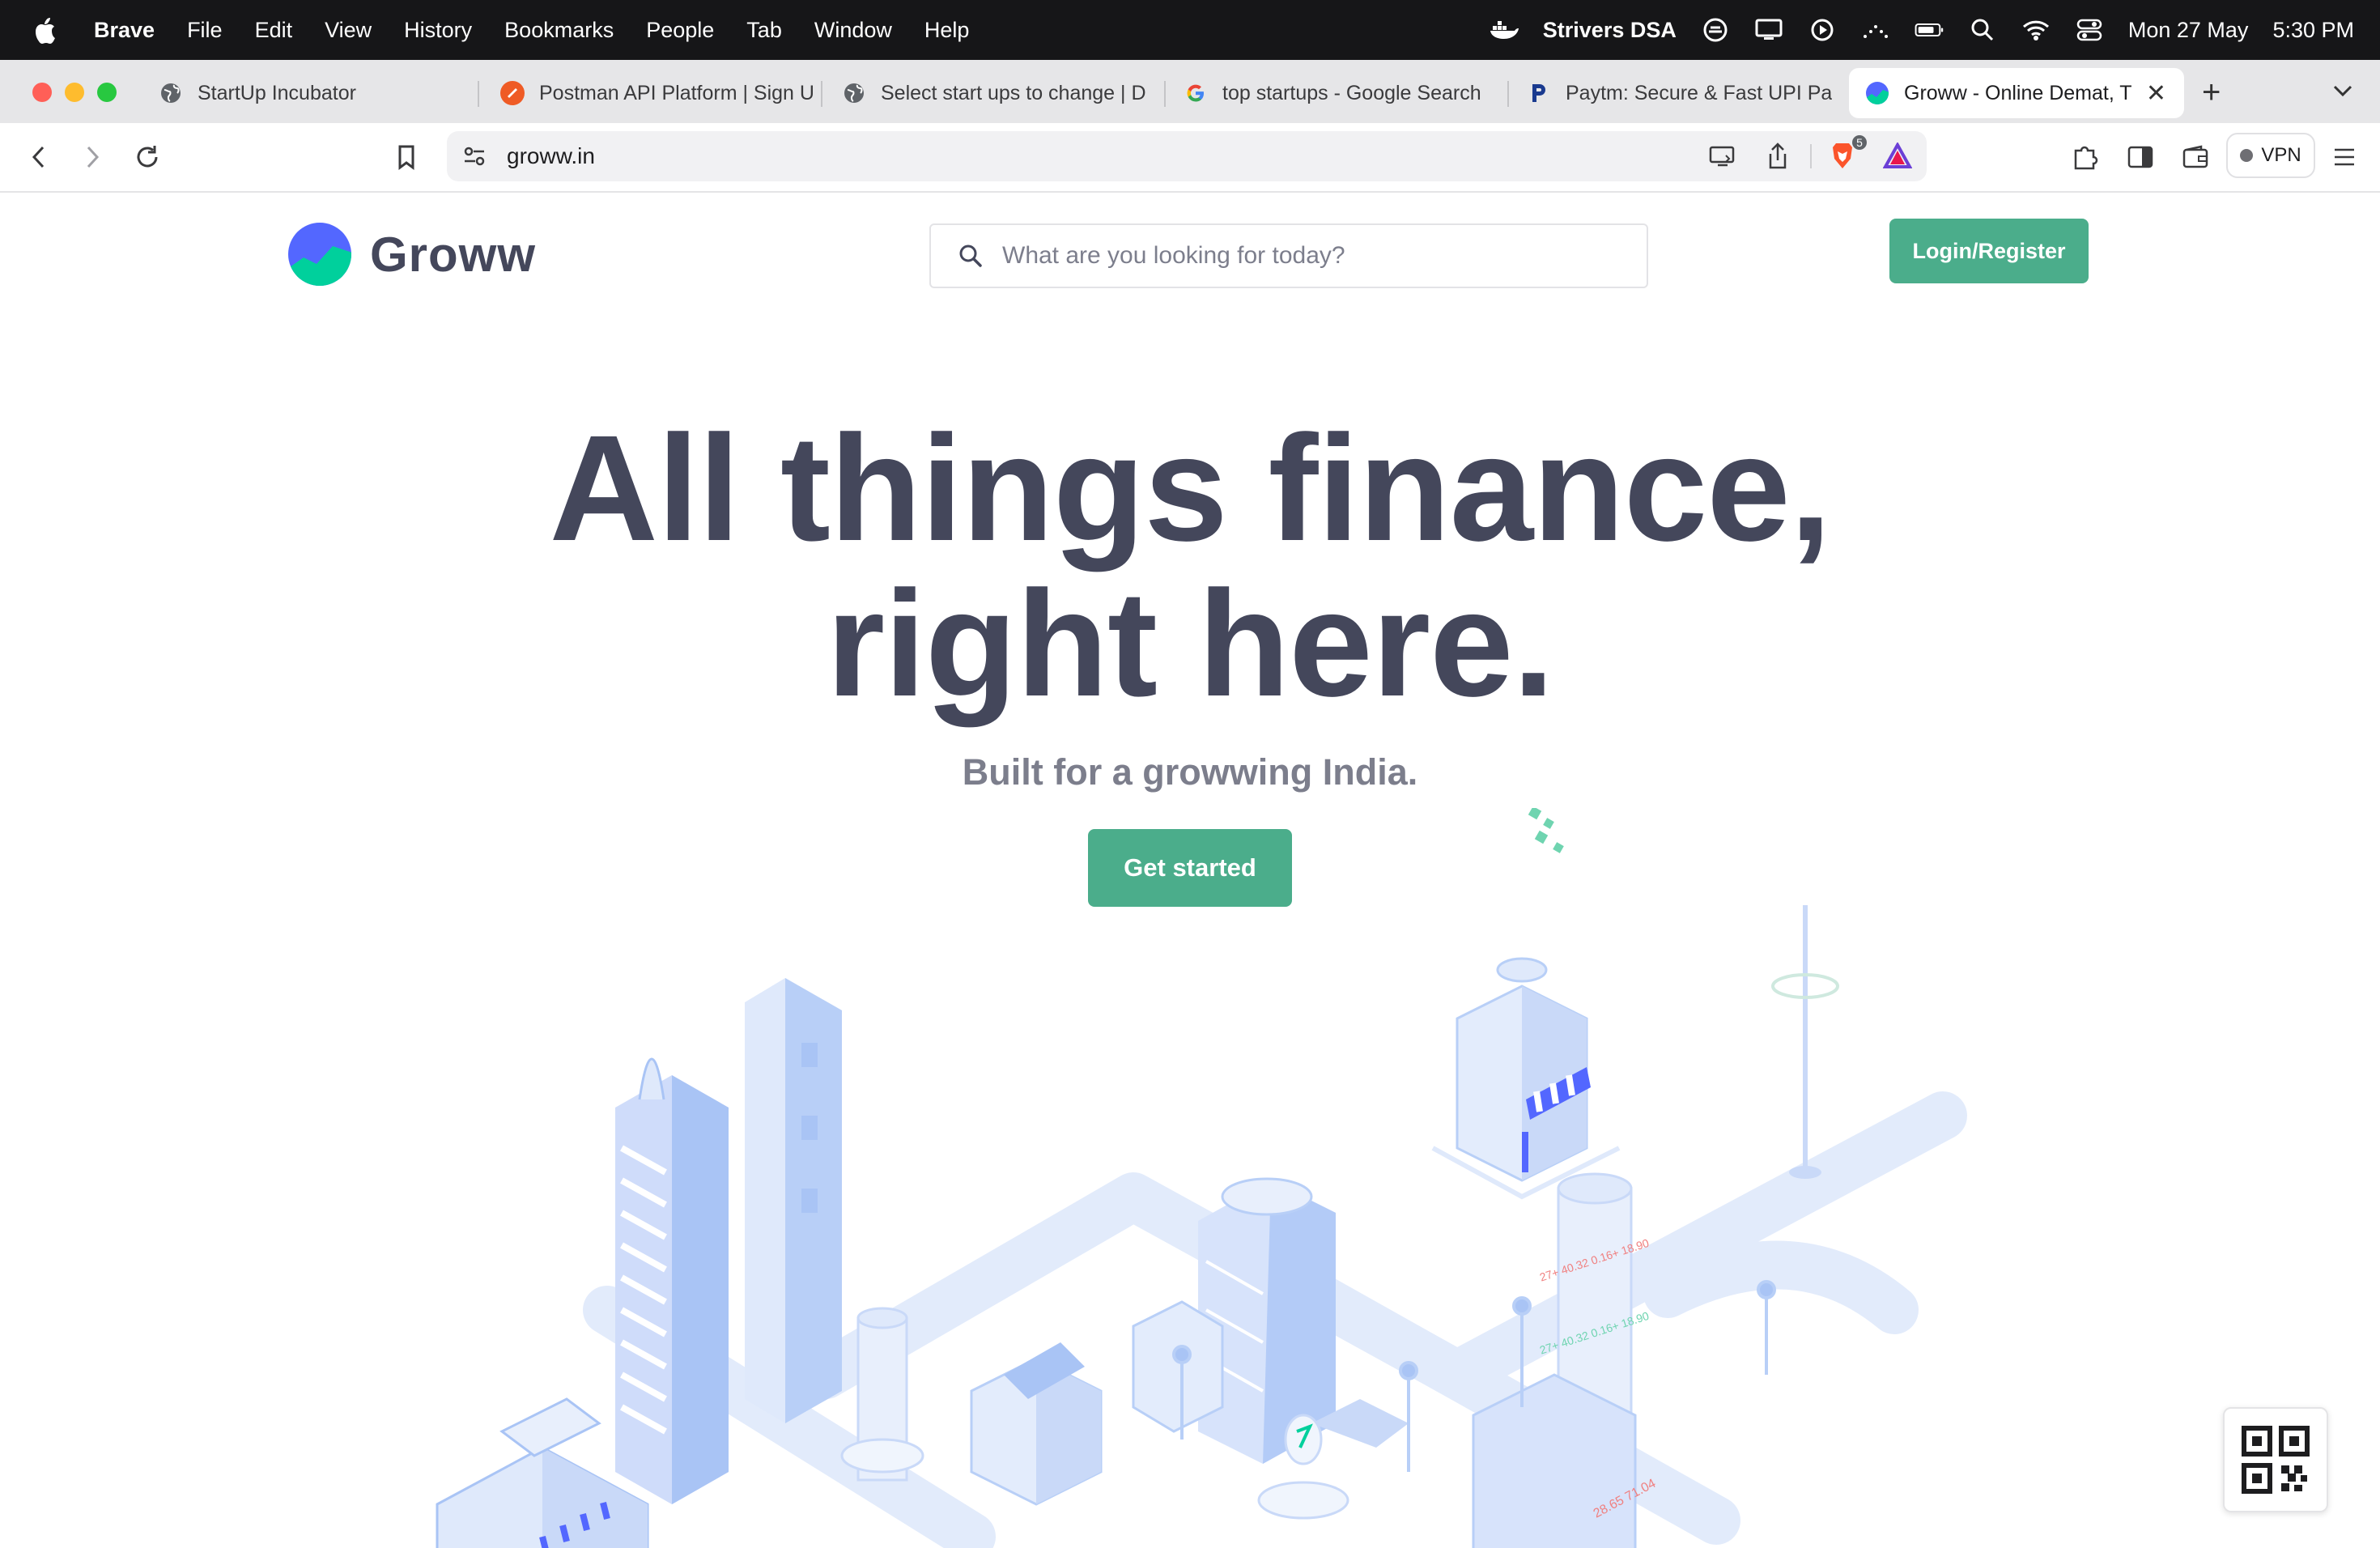  What do you see at coordinates (2345, 157) in the screenshot?
I see `hamburger-menu-icon` at bounding box center [2345, 157].